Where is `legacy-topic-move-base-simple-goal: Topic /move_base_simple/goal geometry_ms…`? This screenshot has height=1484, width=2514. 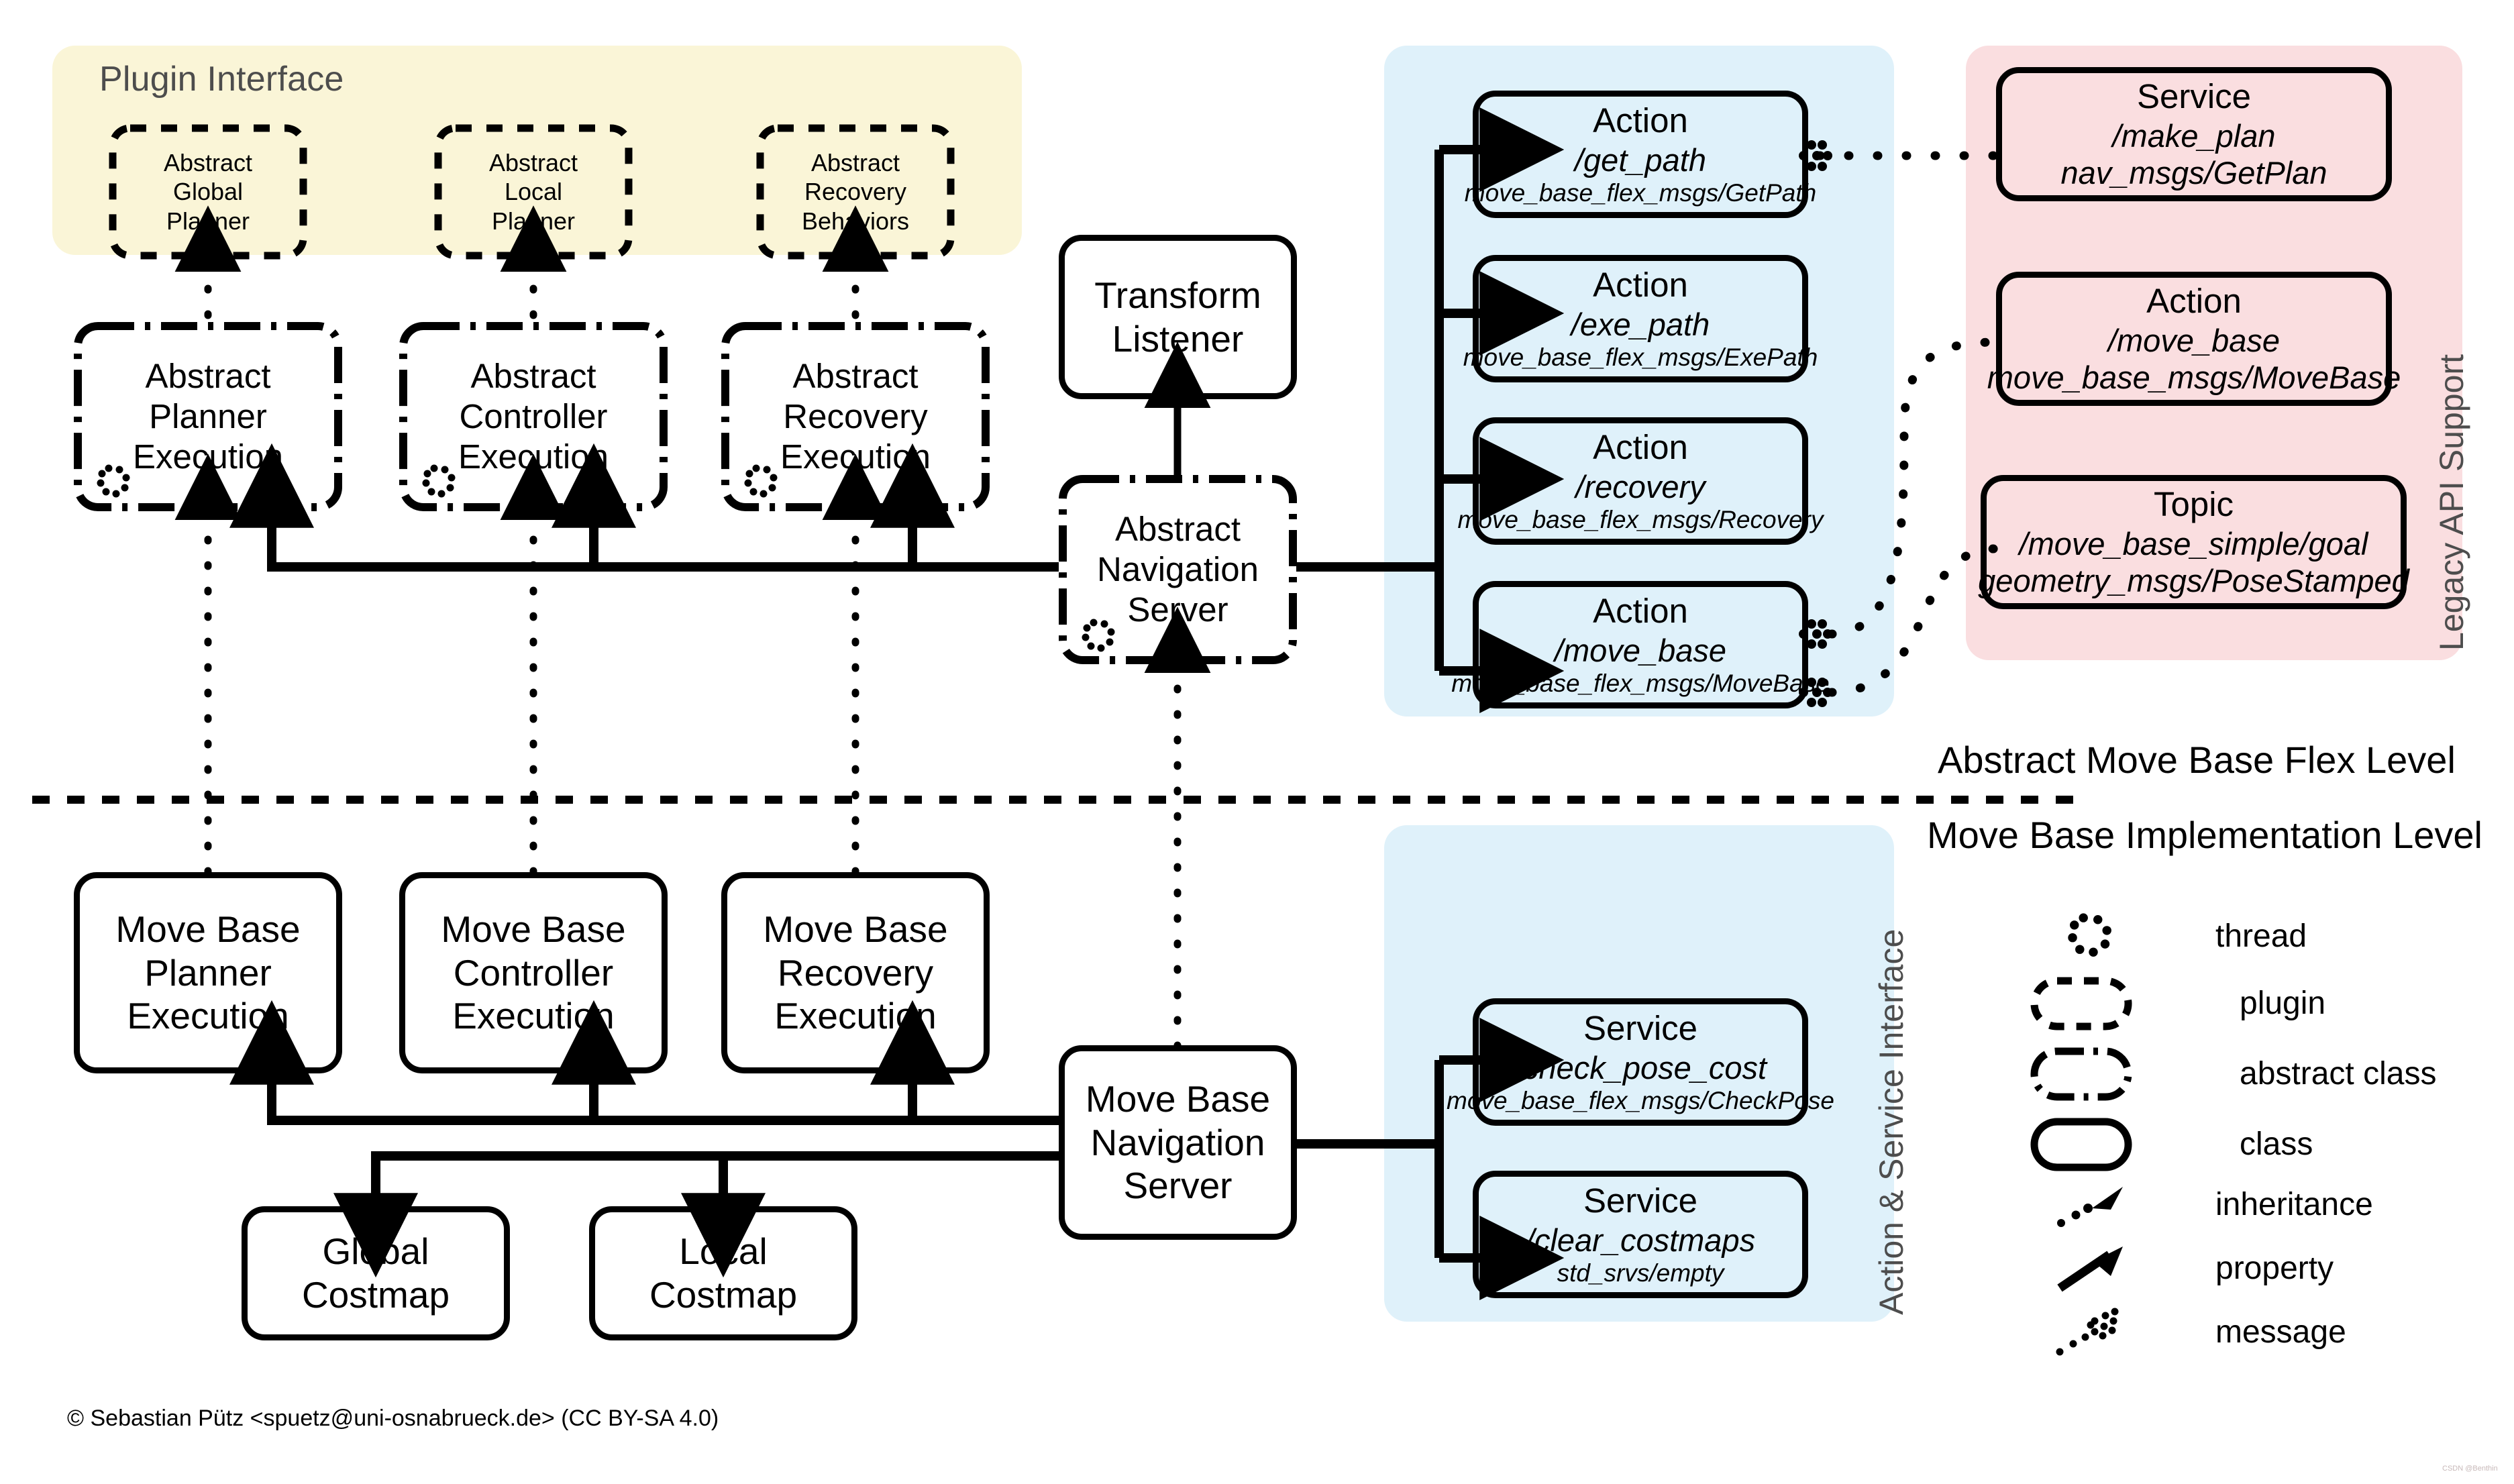 legacy-topic-move-base-simple-goal: Topic /move_base_simple/goal geometry_ms… is located at coordinates (2194, 542).